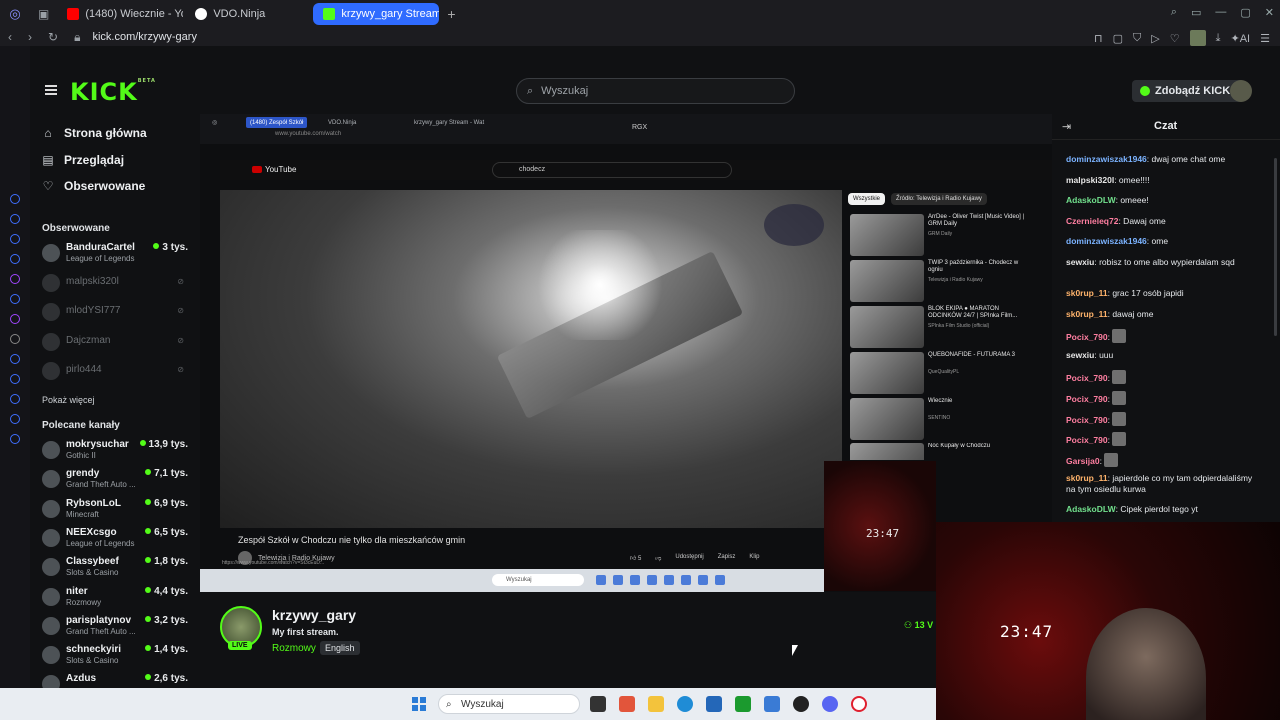 This screenshot has height=720, width=1280. Describe the element at coordinates (15, 14) in the screenshot. I see `opera-logo-icon: ◎` at that location.